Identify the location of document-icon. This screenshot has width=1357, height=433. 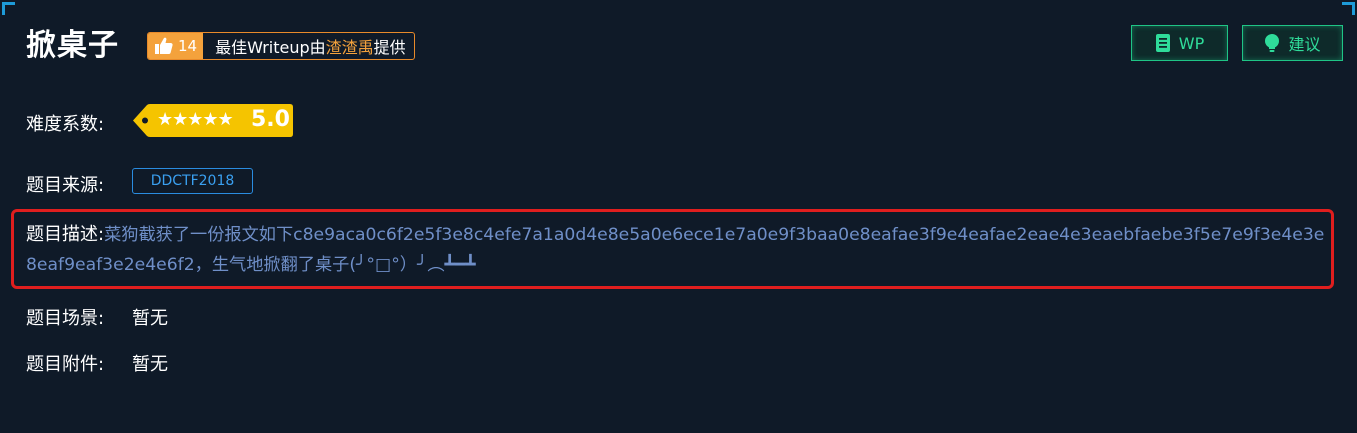
(1163, 43).